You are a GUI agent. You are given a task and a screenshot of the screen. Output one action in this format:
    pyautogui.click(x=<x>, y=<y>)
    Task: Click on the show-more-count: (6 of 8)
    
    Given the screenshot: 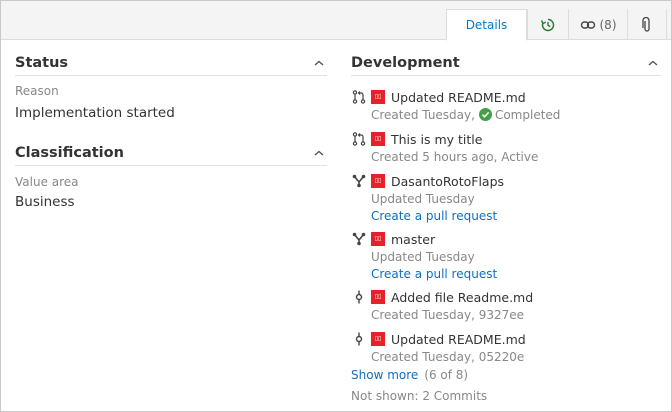 What is the action you would take?
    pyautogui.click(x=446, y=375)
    